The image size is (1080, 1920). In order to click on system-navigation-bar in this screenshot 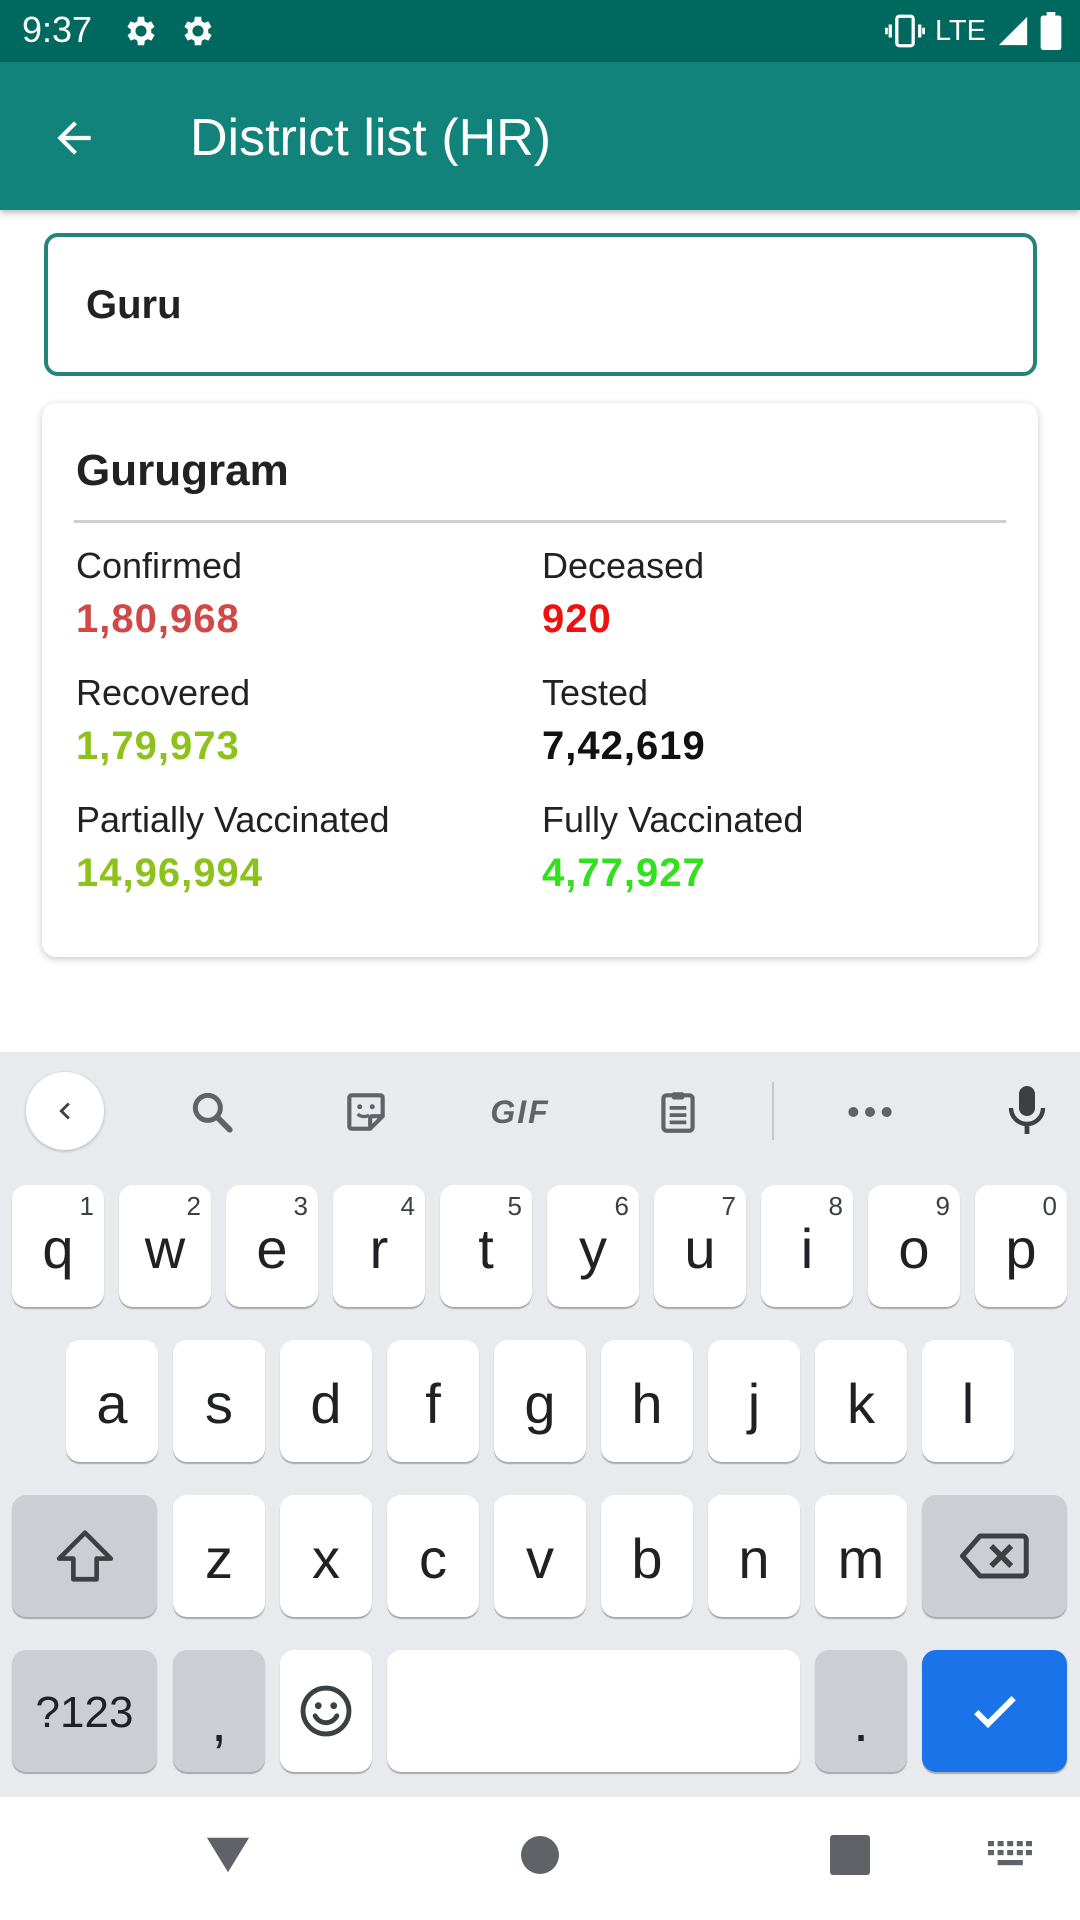, I will do `click(540, 1858)`.